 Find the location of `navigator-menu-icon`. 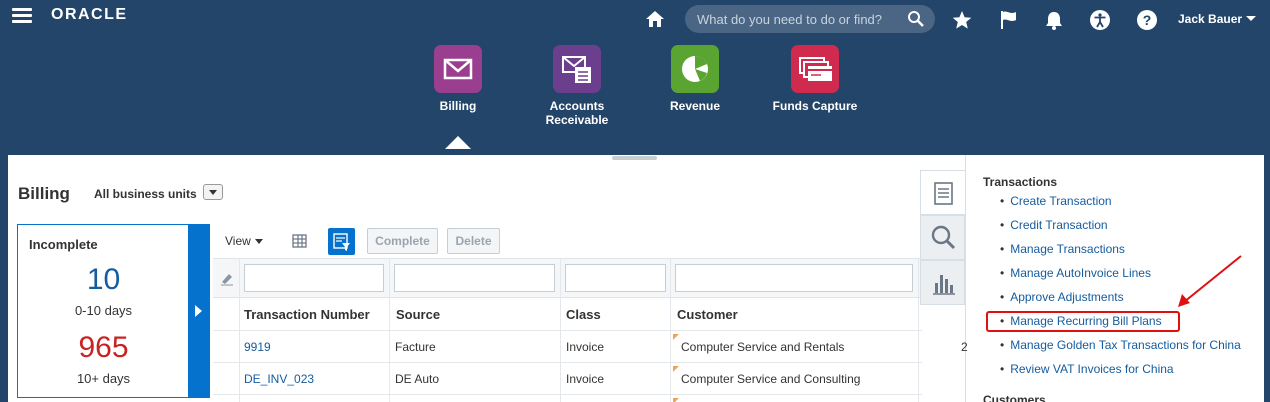

navigator-menu-icon is located at coordinates (22, 16).